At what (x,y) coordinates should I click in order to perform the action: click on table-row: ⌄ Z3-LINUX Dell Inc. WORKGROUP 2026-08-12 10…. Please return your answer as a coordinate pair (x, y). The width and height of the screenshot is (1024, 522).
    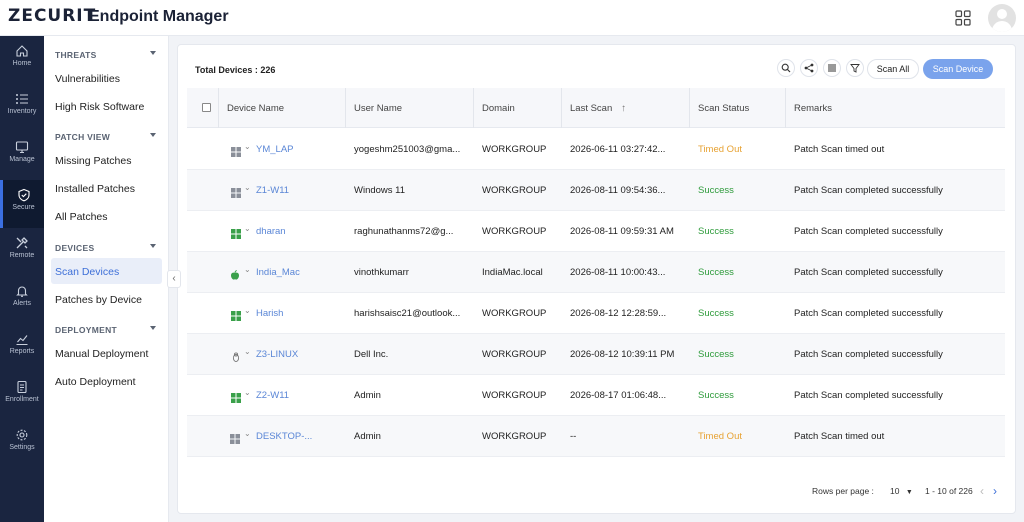
    Looking at the image, I should click on (596, 354).